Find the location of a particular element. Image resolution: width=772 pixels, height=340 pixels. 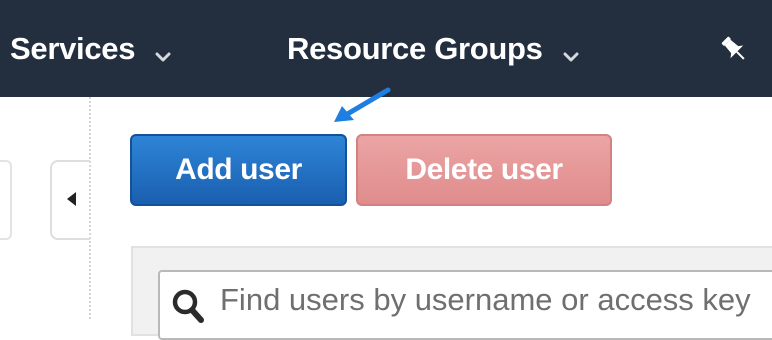

resource-groups-menu-label: Resource Groups is located at coordinates (415, 48).